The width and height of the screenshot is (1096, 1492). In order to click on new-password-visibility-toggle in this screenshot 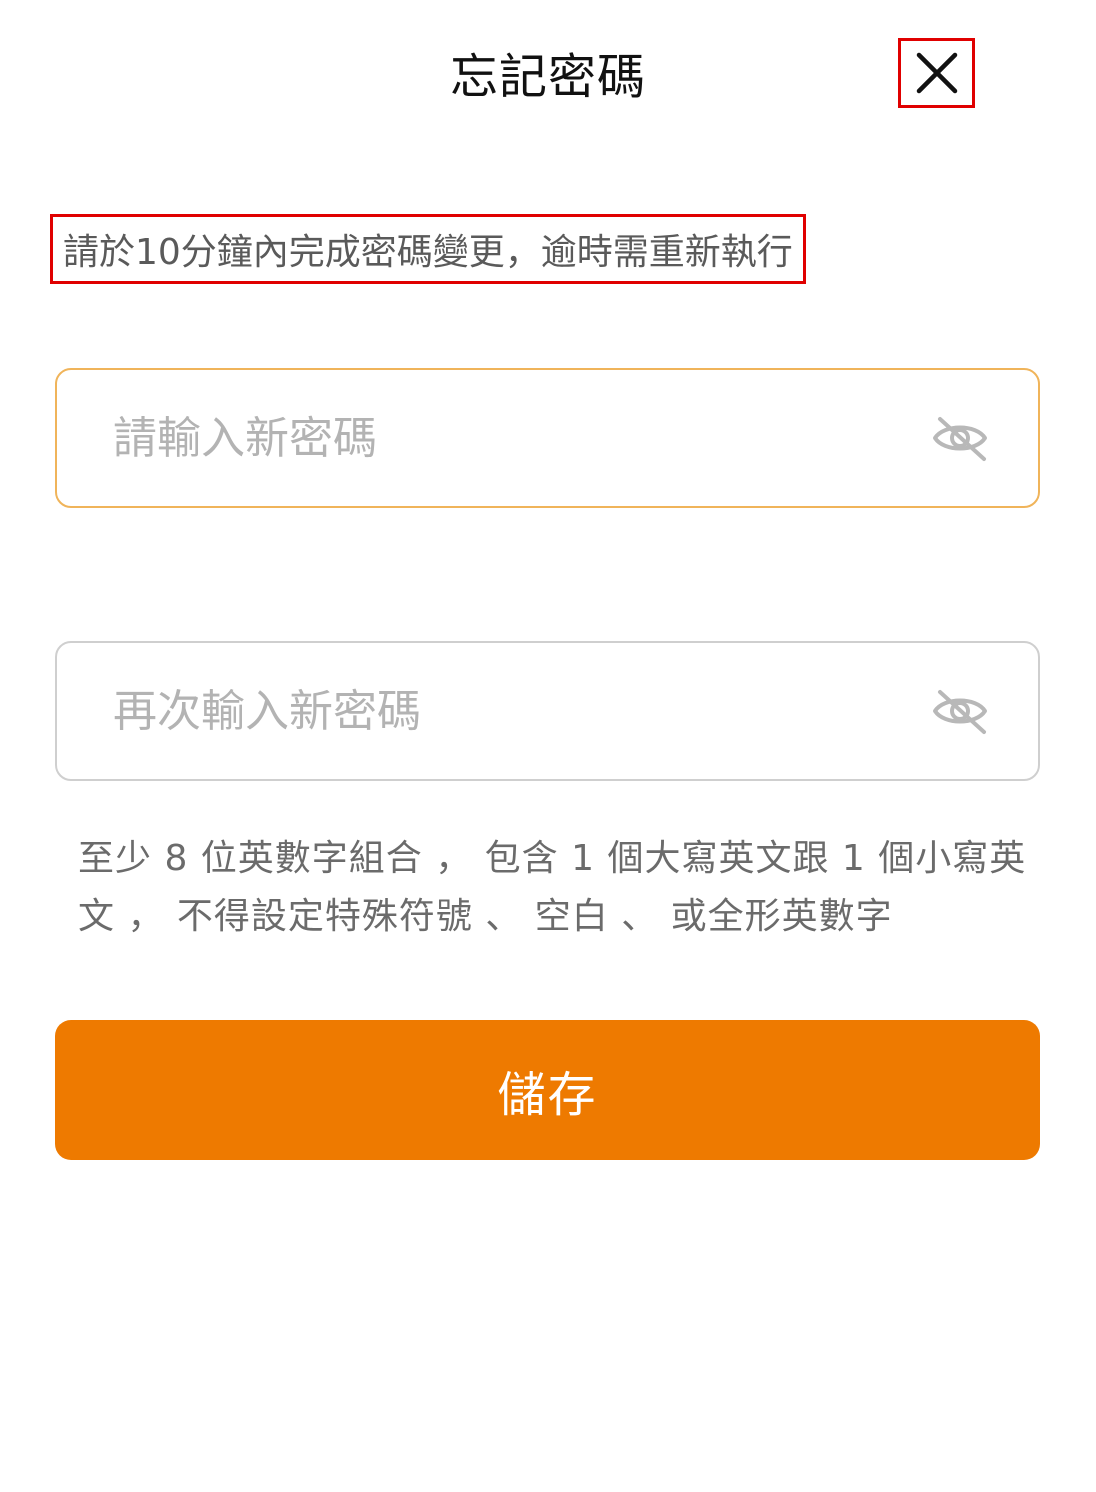, I will do `click(960, 438)`.